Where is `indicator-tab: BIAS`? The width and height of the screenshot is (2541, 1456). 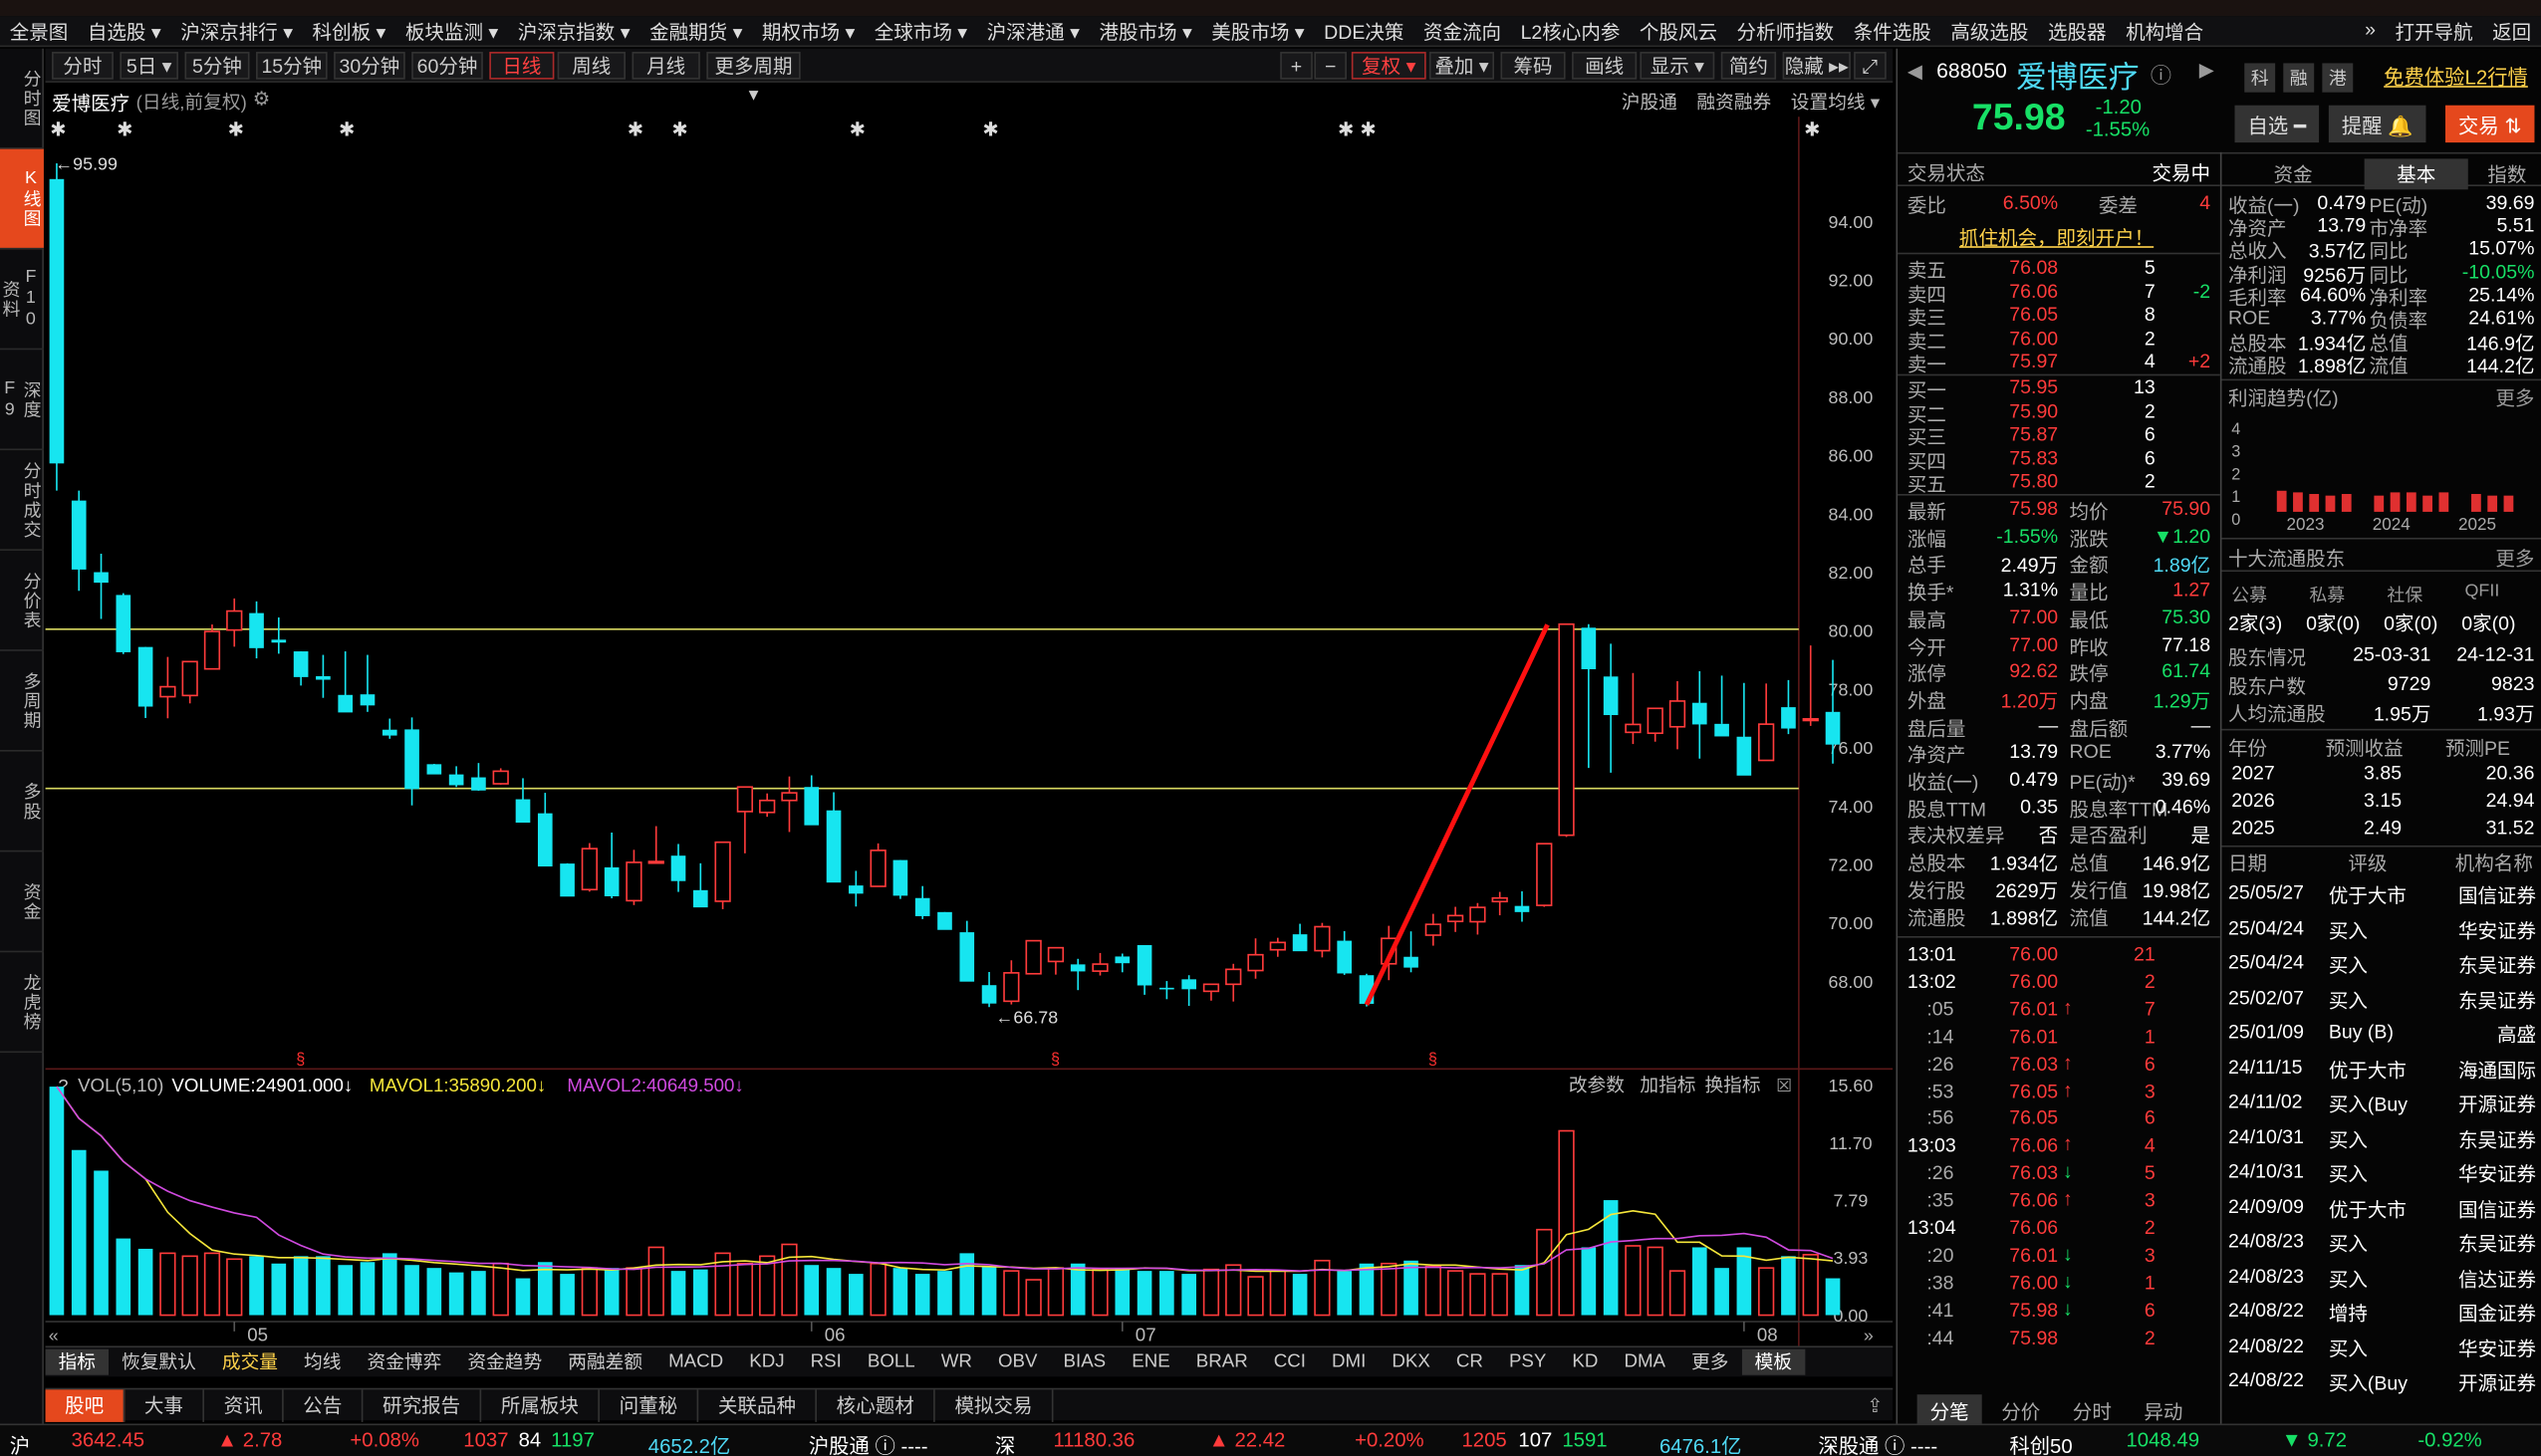 indicator-tab: BIAS is located at coordinates (1085, 1362).